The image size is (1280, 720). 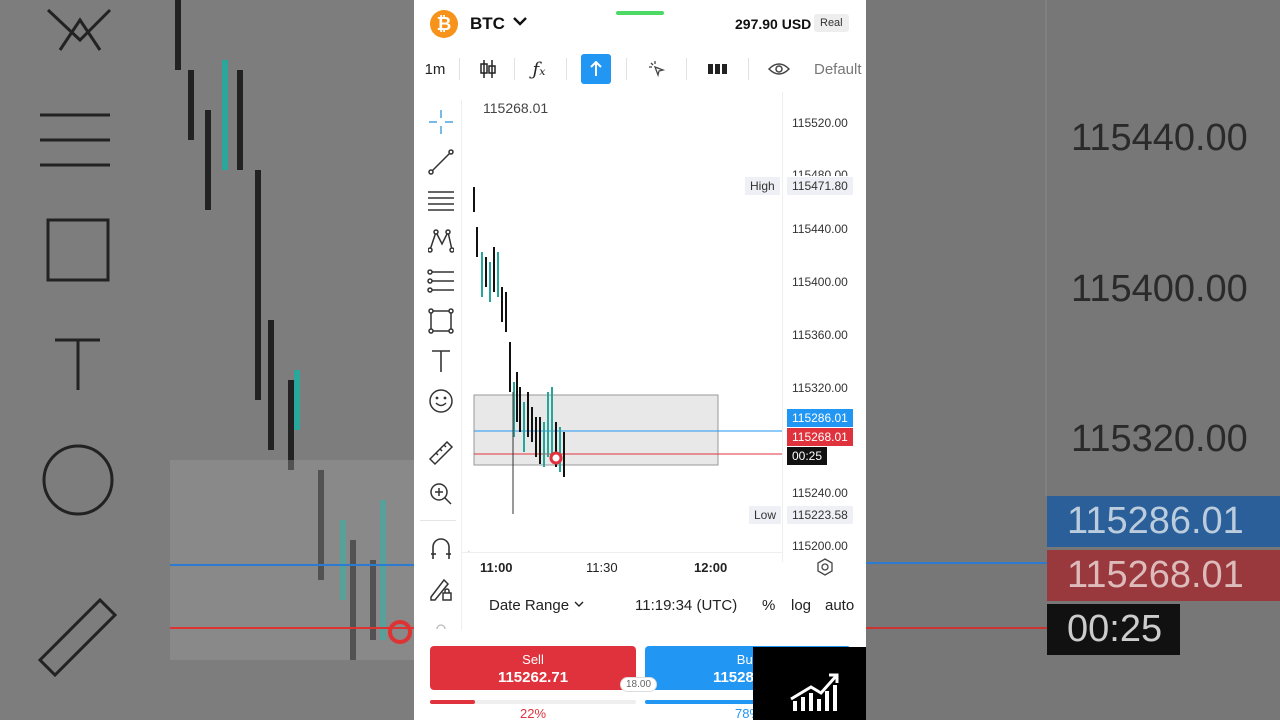 What do you see at coordinates (820, 418) in the screenshot?
I see `bid-price-tag: 115286.01` at bounding box center [820, 418].